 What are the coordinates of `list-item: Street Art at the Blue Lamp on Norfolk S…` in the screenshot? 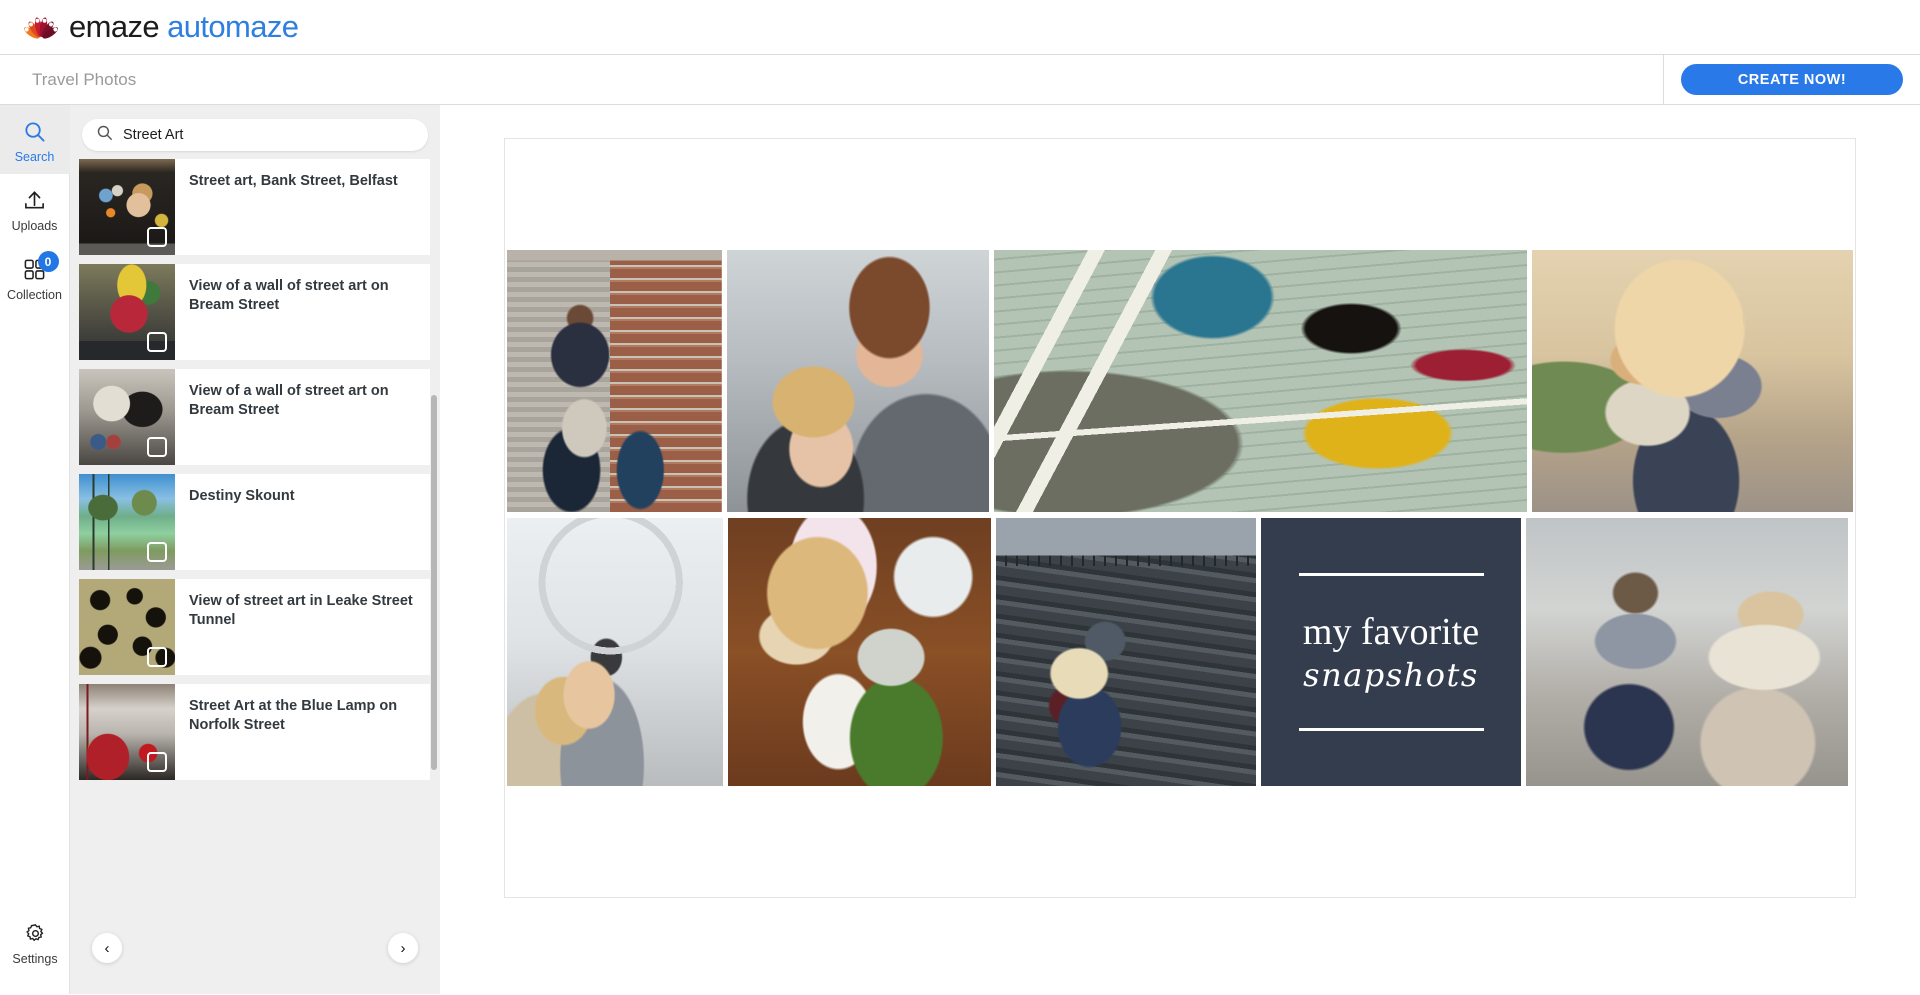 It's located at (254, 732).